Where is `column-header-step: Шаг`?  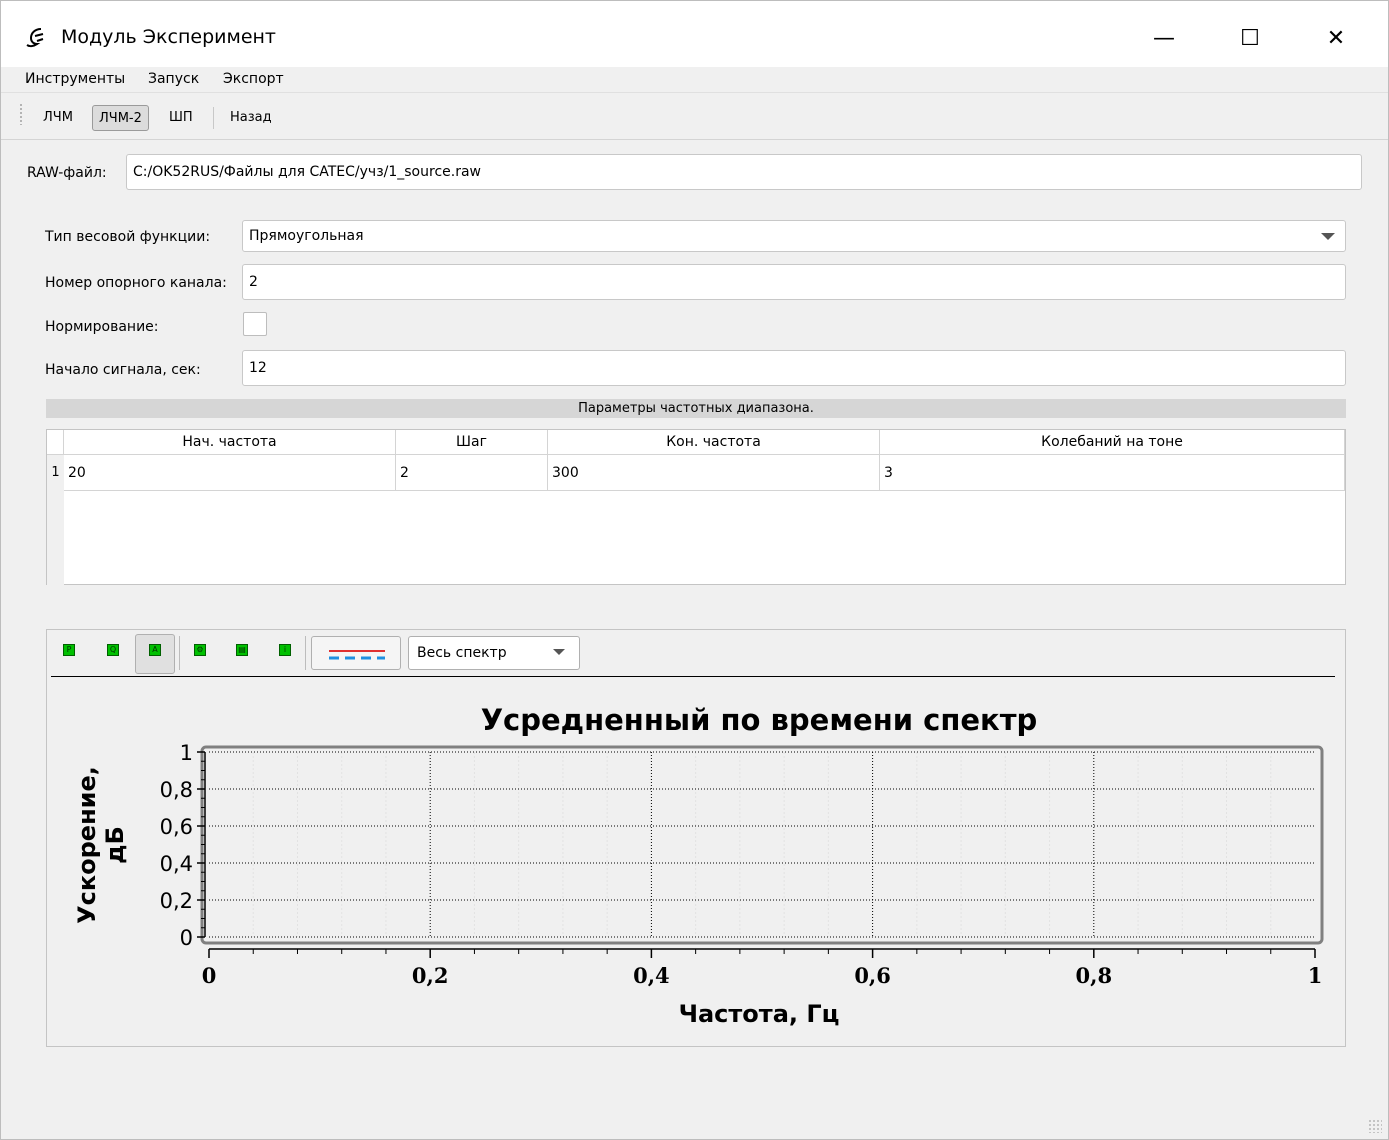 column-header-step: Шаг is located at coordinates (472, 442).